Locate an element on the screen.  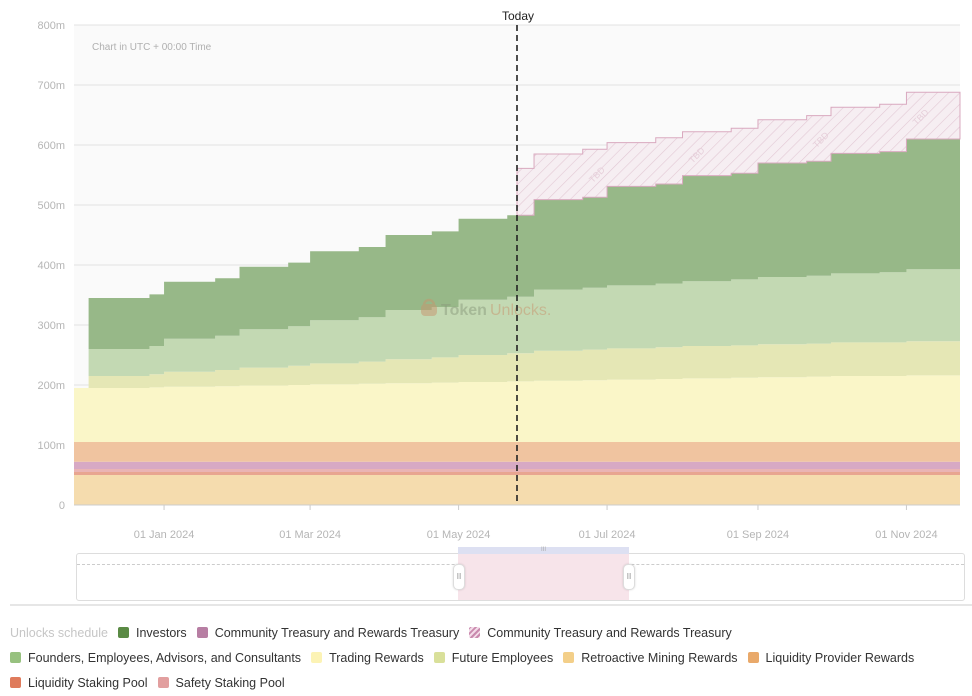
legend-item: Future Employees is located at coordinates (493, 657).